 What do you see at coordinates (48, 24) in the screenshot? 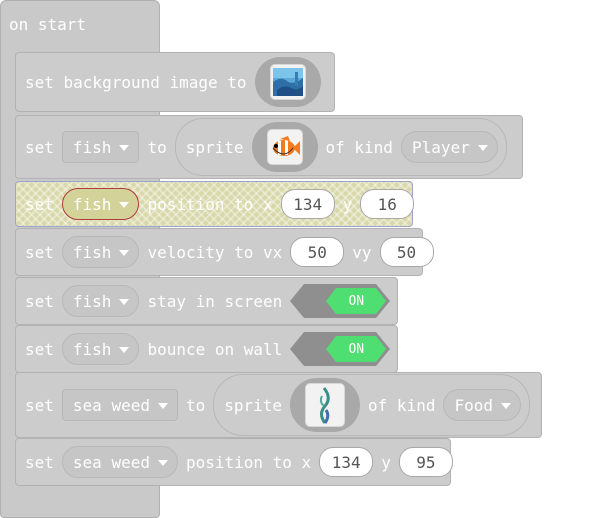
I see `on-start-label: on start` at bounding box center [48, 24].